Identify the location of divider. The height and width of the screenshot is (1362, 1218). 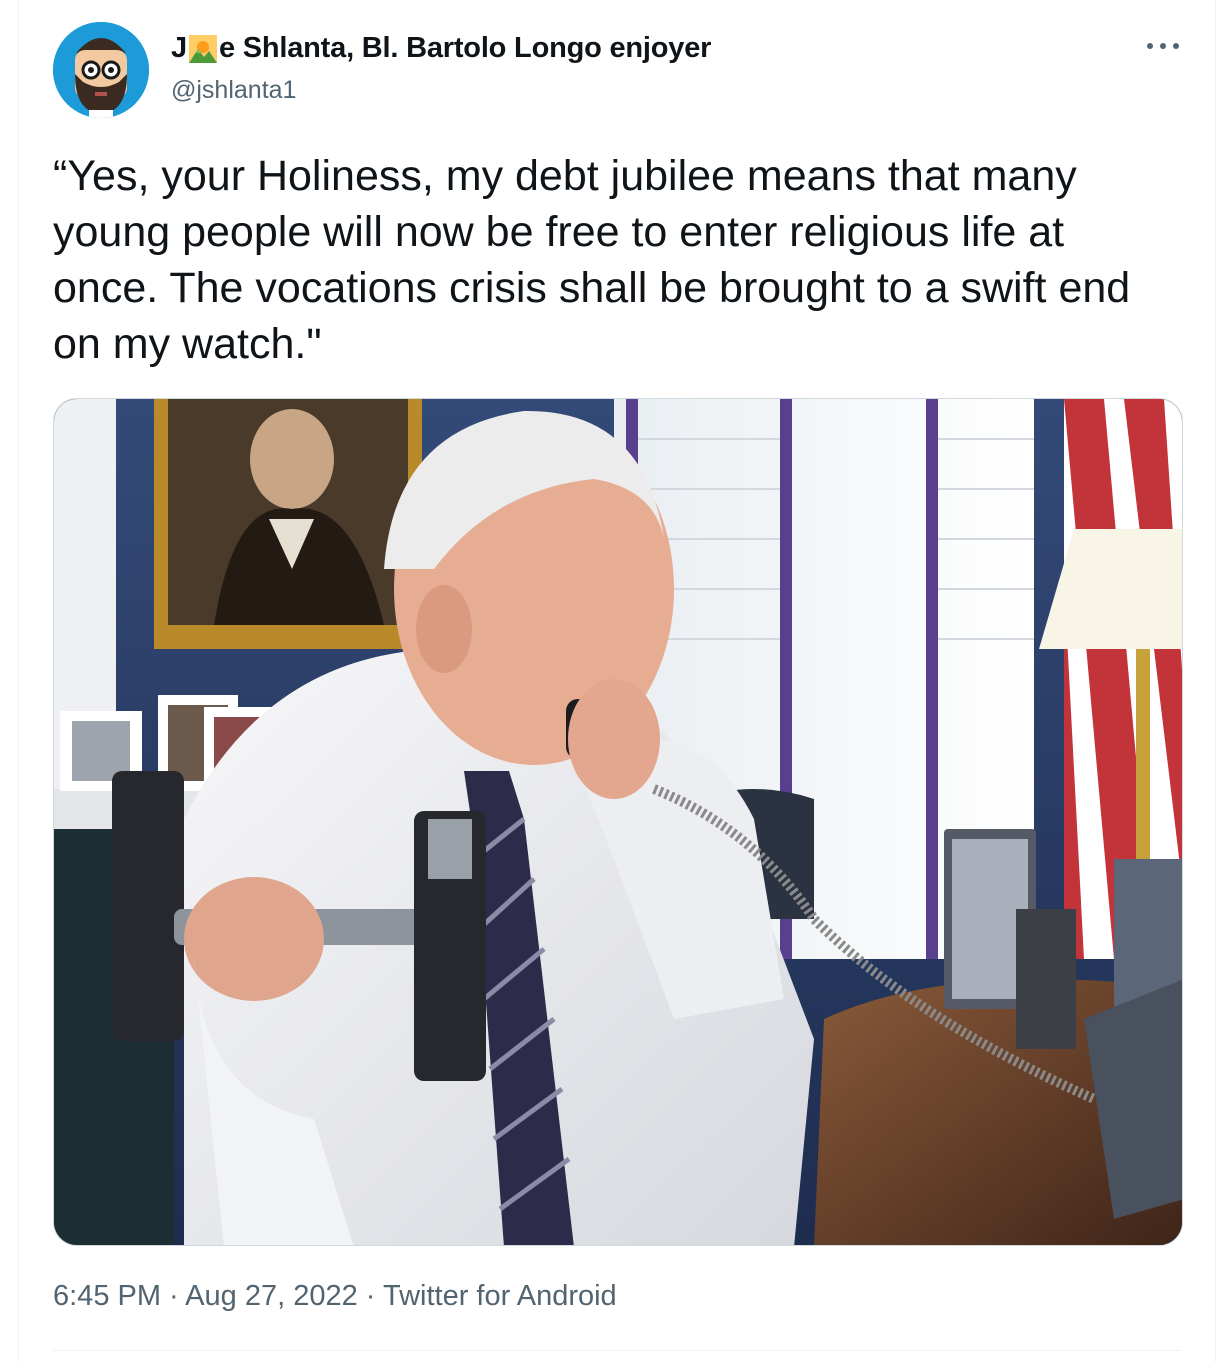
(617, 1350).